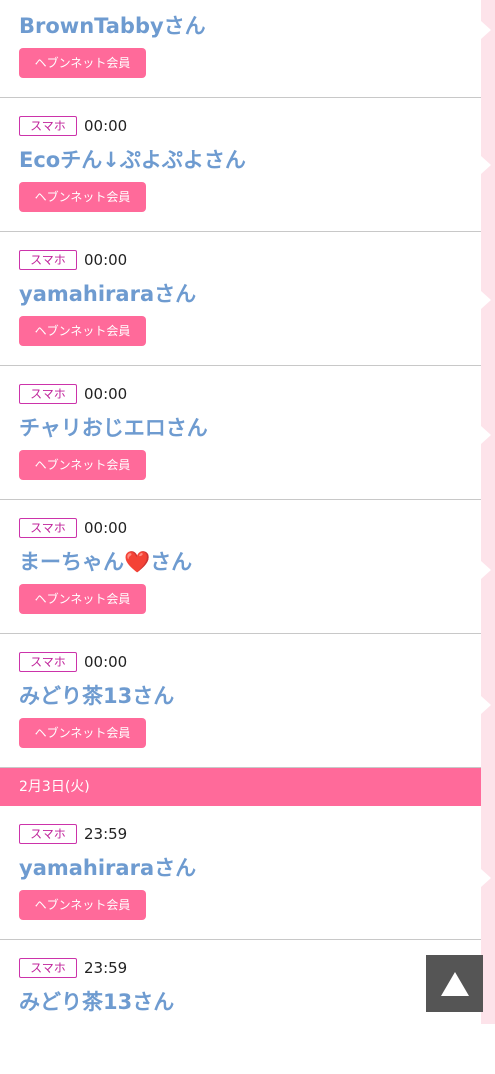 The height and width of the screenshot is (1074, 495). Describe the element at coordinates (240, 299) in the screenshot. I see `list-item: スマホ 00:00 yamahiraraさん ヘブンネット会員` at that location.